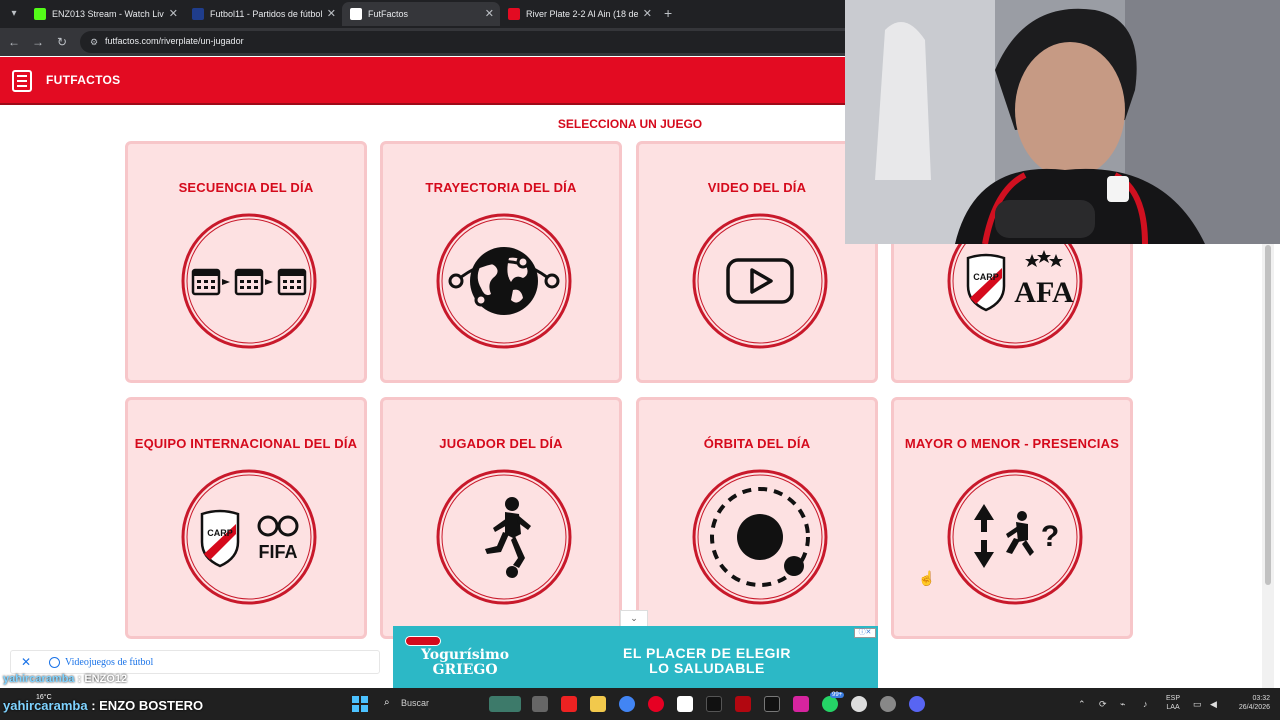 The image size is (1280, 720). What do you see at coordinates (888, 704) in the screenshot?
I see `app-icon` at bounding box center [888, 704].